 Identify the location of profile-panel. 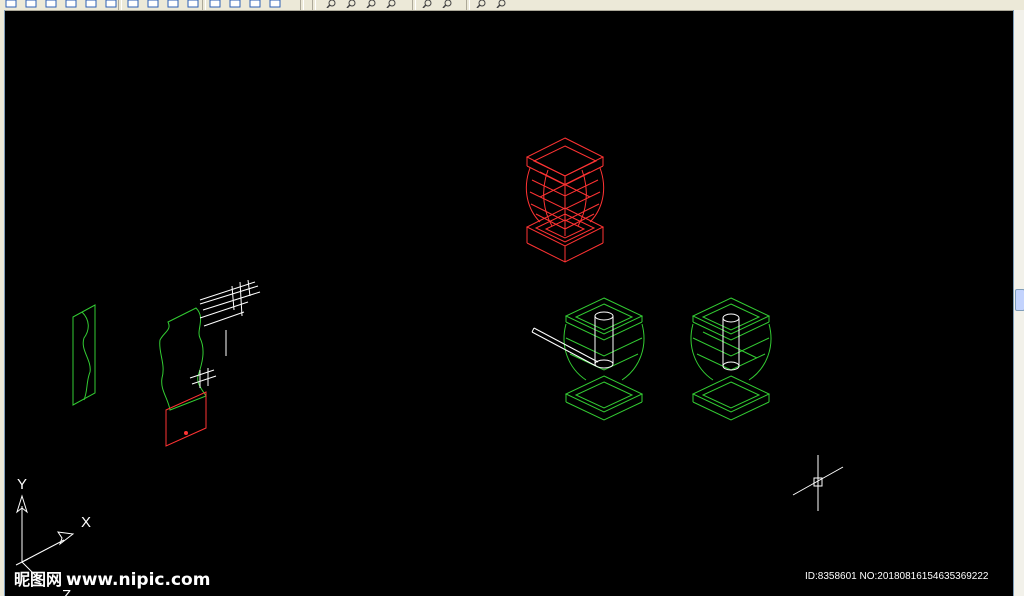
(84, 355).